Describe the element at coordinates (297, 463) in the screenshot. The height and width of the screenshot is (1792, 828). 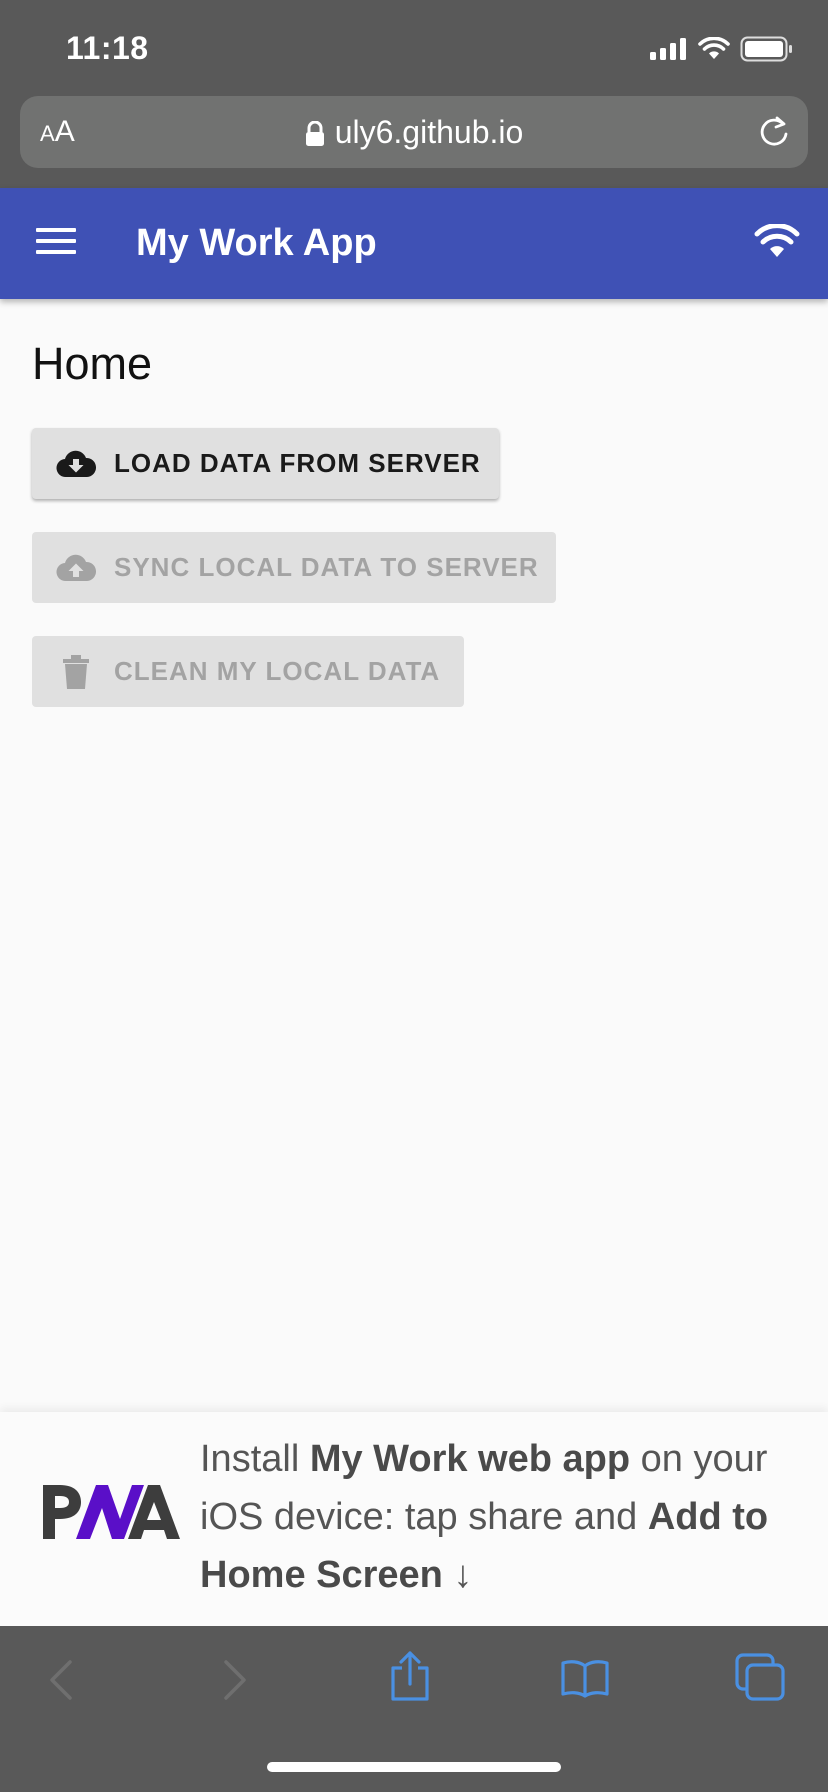
I see `load-data-label: LOAD DATA FROM SERVER` at that location.